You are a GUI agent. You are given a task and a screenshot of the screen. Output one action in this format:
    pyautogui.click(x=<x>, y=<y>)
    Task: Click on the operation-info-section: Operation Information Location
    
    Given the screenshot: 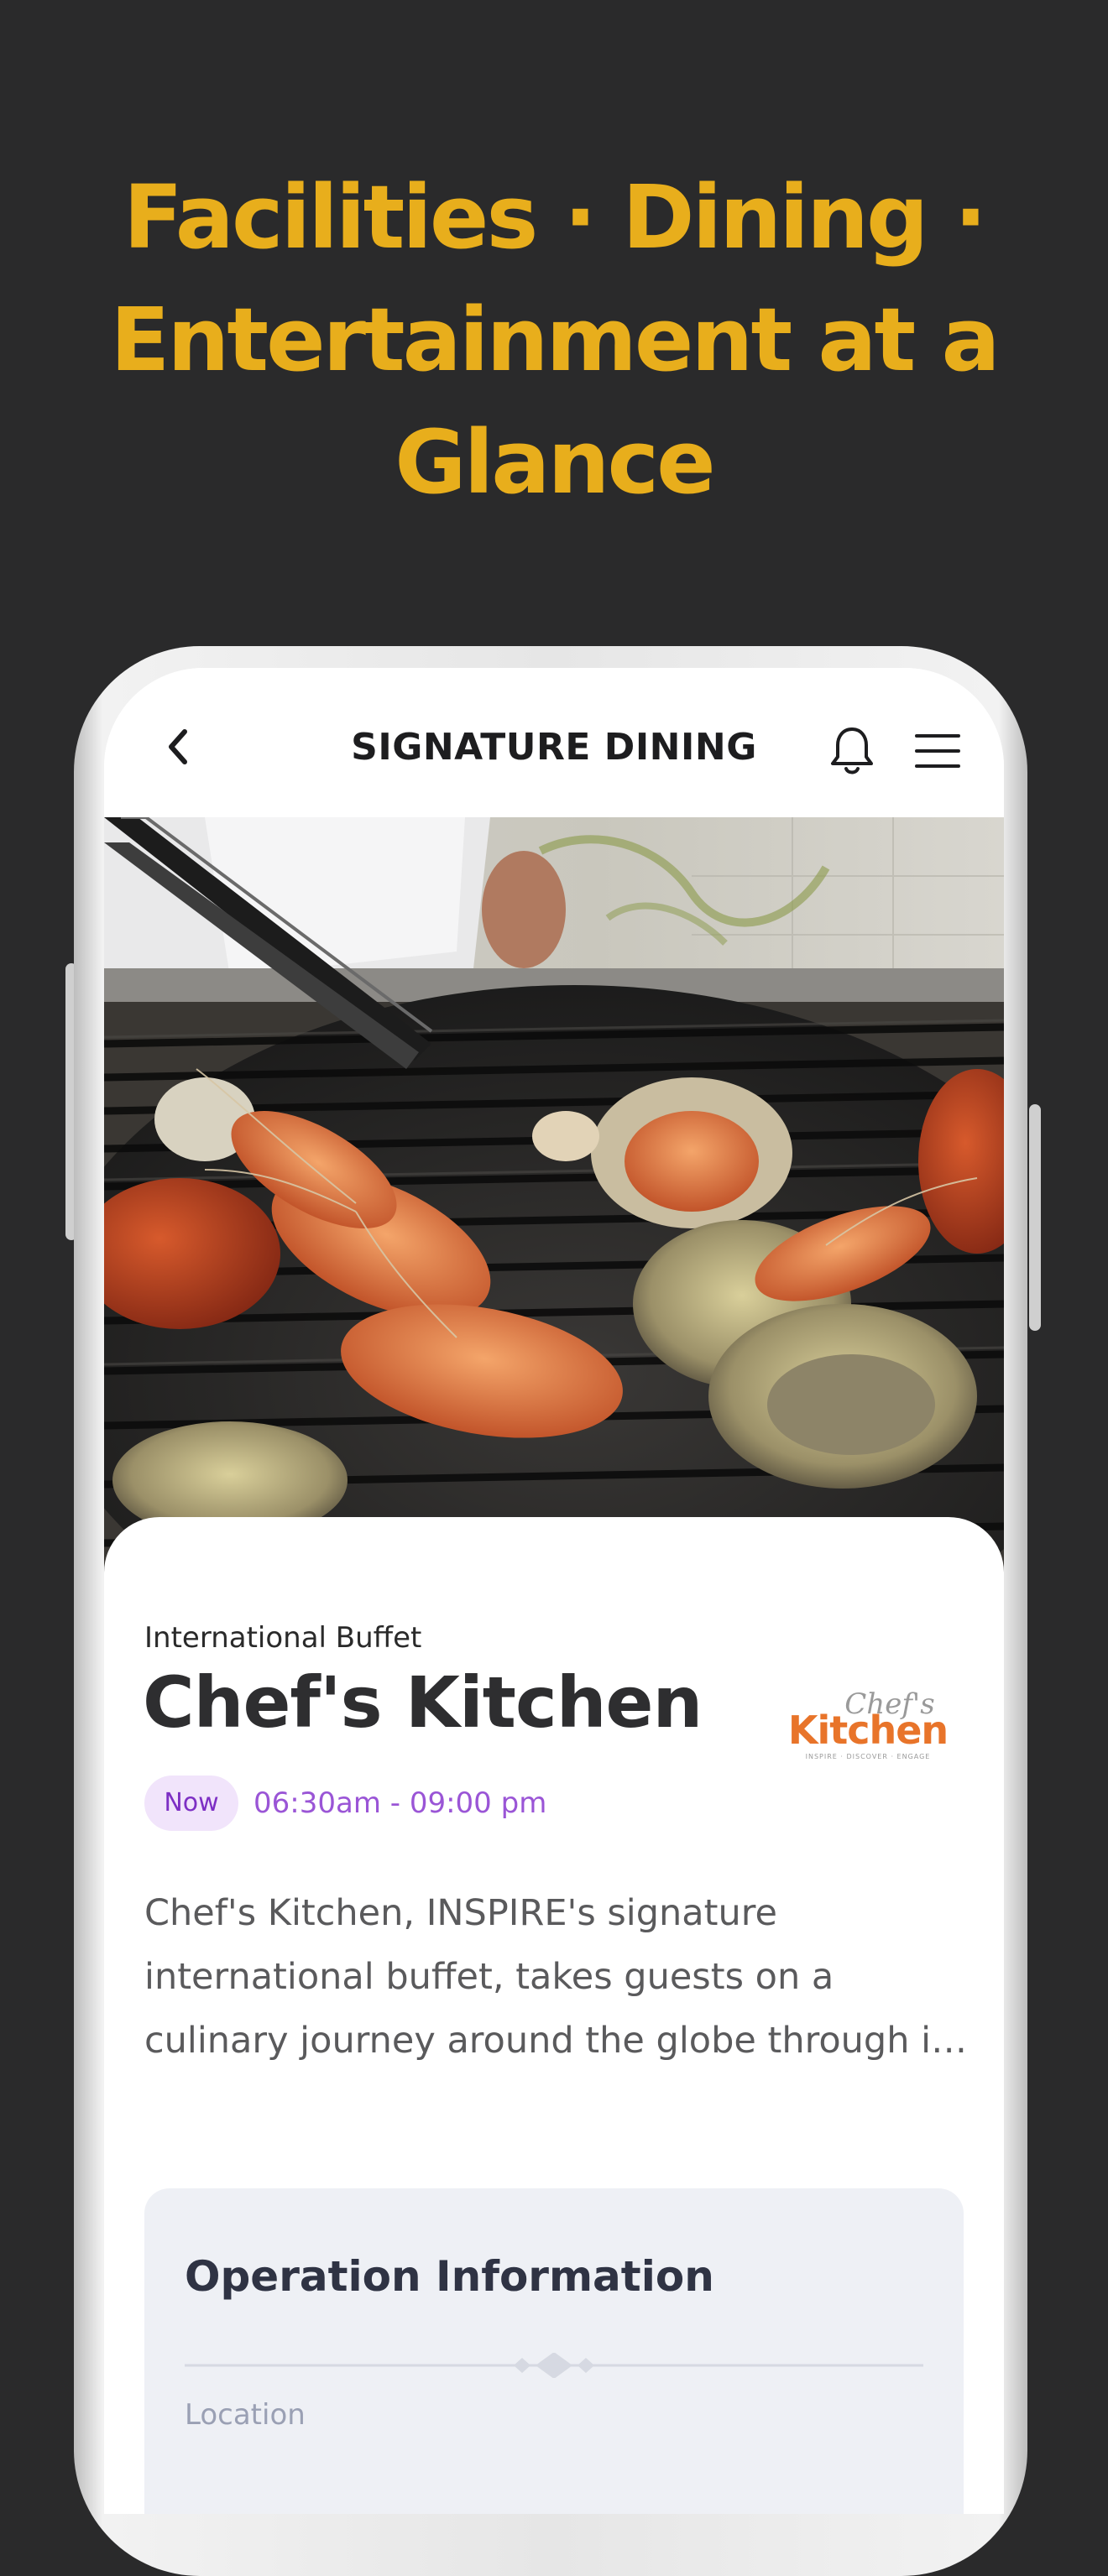 What is the action you would take?
    pyautogui.click(x=554, y=2351)
    